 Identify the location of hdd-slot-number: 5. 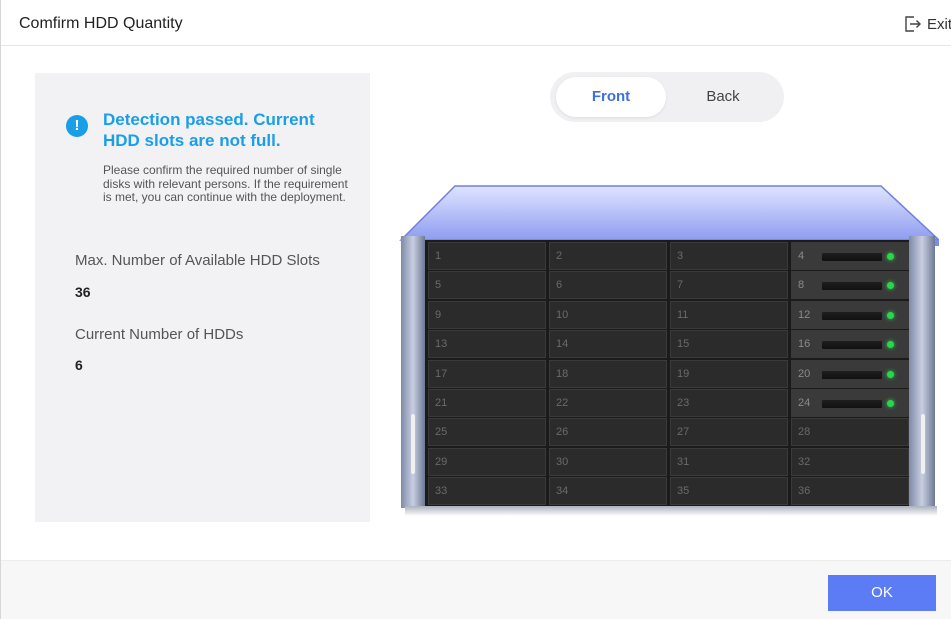
(438, 285).